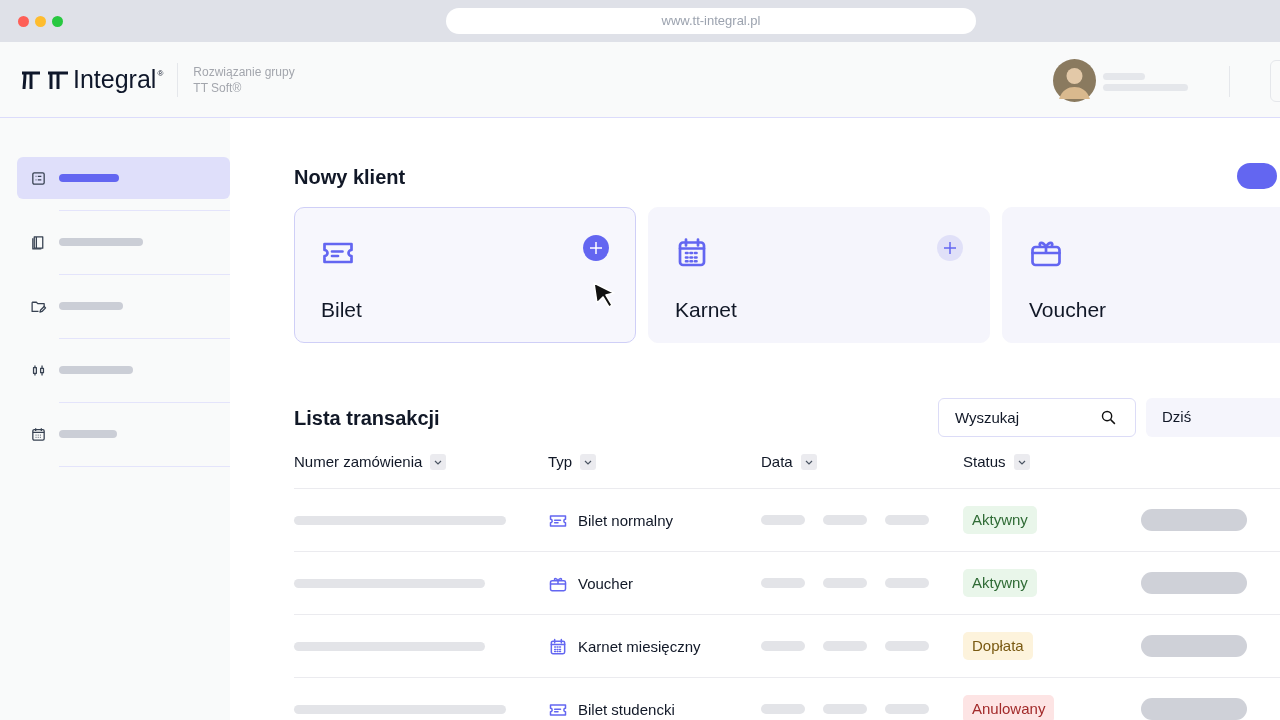  What do you see at coordinates (123, 178) in the screenshot?
I see `sidebar-item` at bounding box center [123, 178].